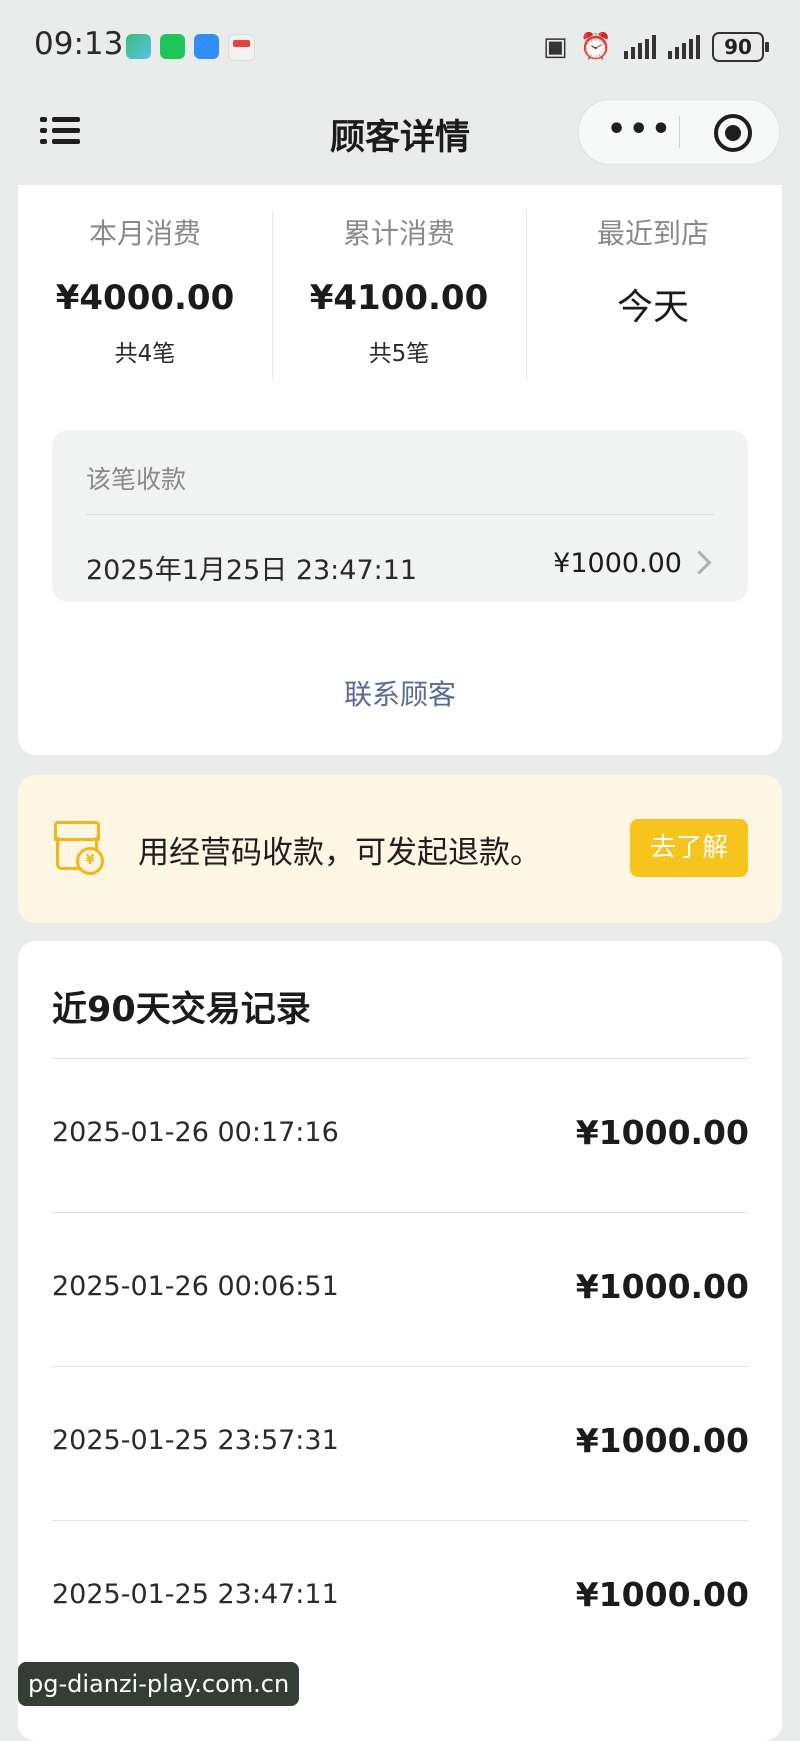 The height and width of the screenshot is (1741, 800). What do you see at coordinates (400, 140) in the screenshot?
I see `nav-bar: 顾客详情 •••` at bounding box center [400, 140].